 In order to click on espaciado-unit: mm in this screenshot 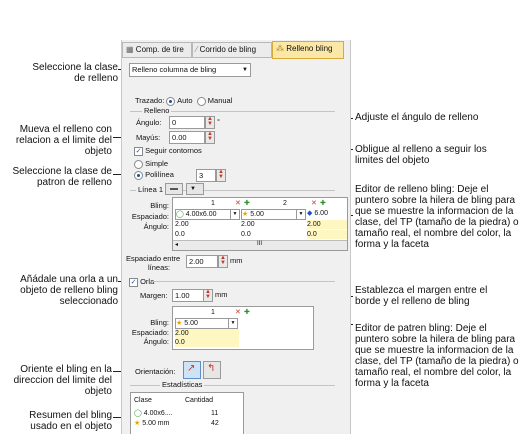, I will do `click(236, 260)`.